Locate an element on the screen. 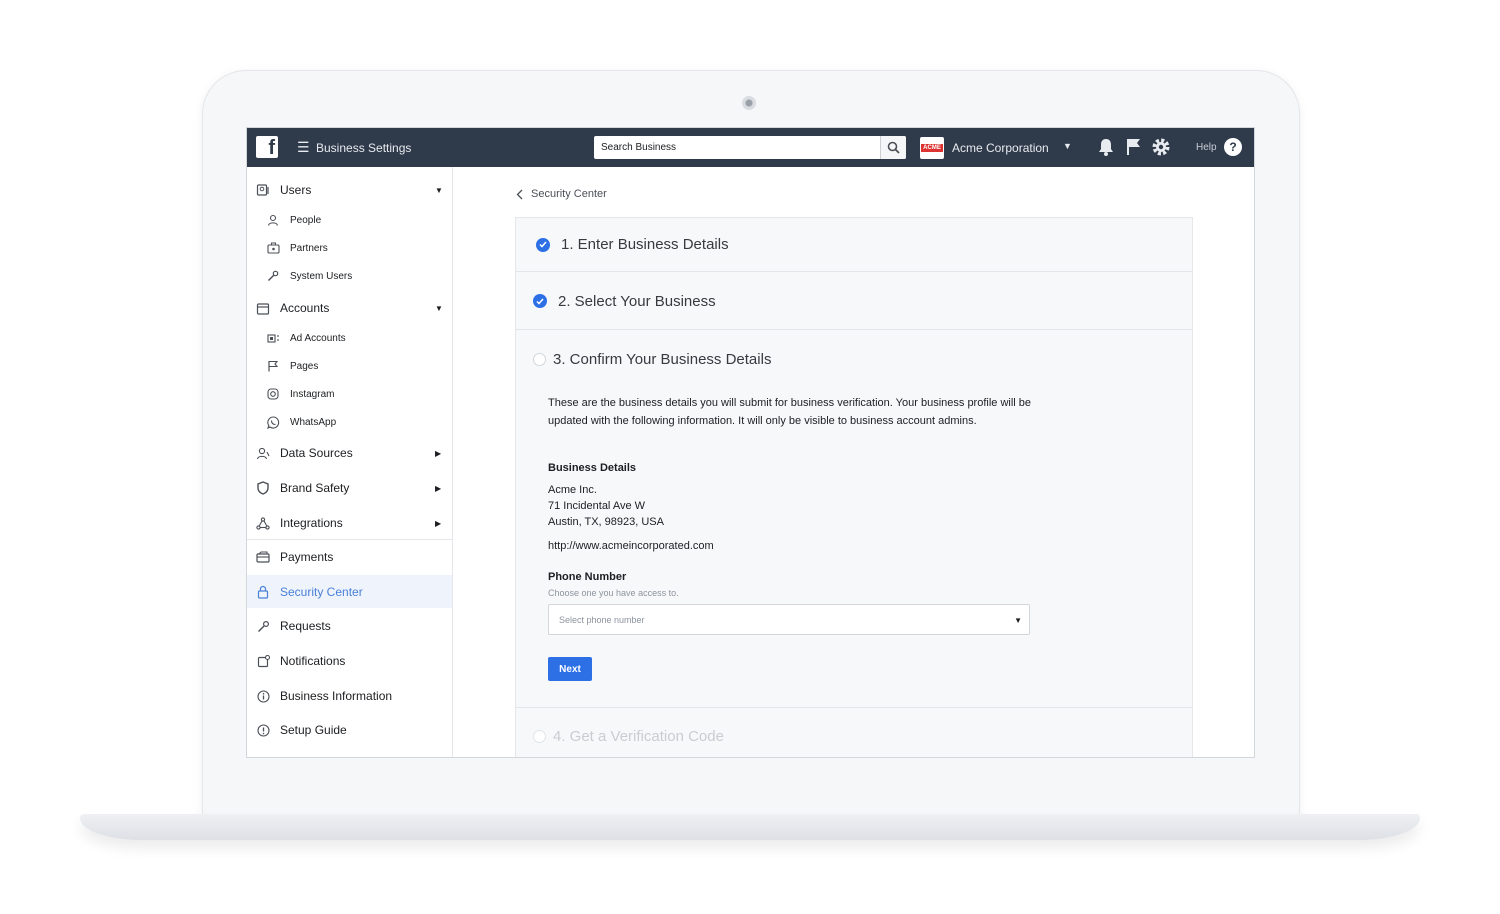 The height and width of the screenshot is (914, 1500). help-icon: ? is located at coordinates (1233, 147).